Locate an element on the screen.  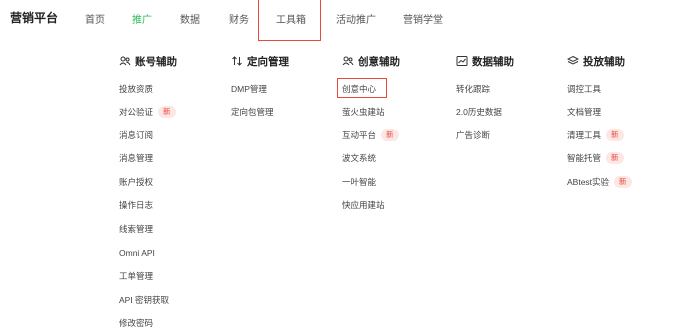
menu-item: 清理工具新 is located at coordinates (595, 135).